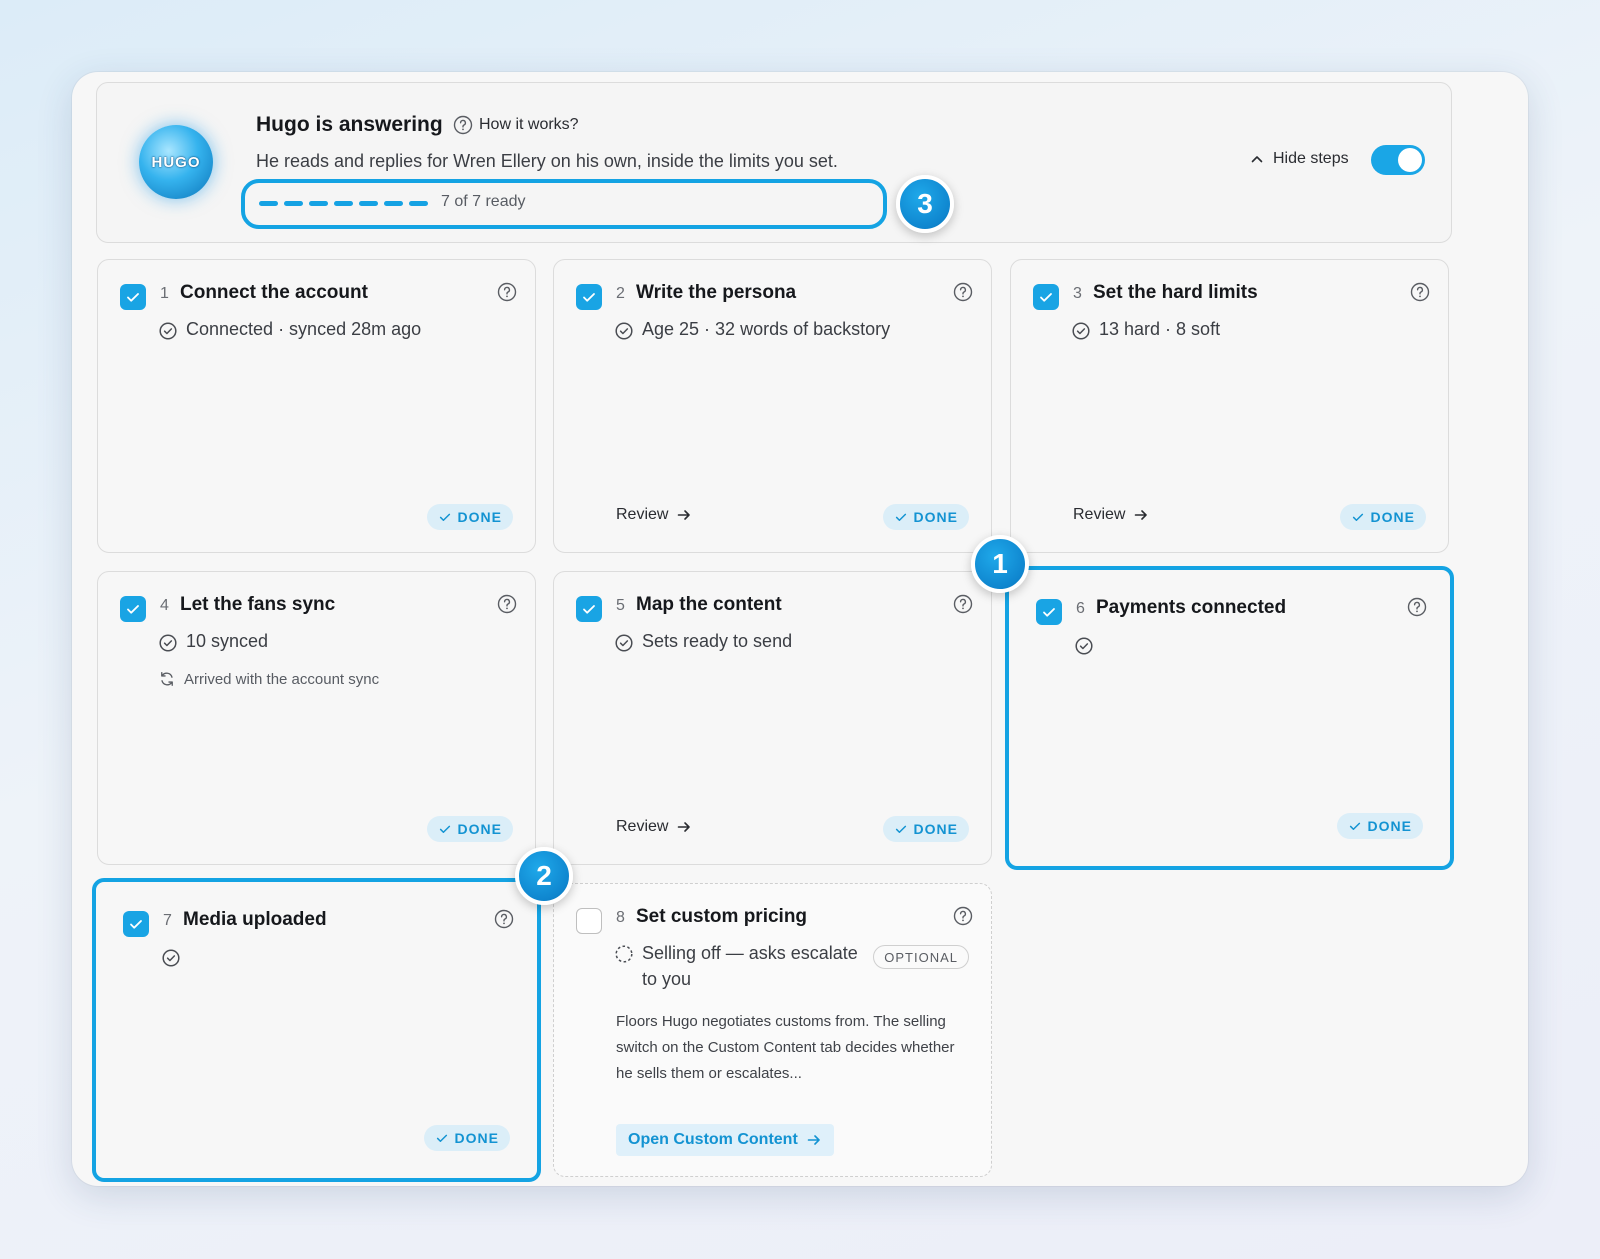 Image resolution: width=1600 pixels, height=1259 pixels. What do you see at coordinates (258, 604) in the screenshot?
I see `step-title: Let the fans sync` at bounding box center [258, 604].